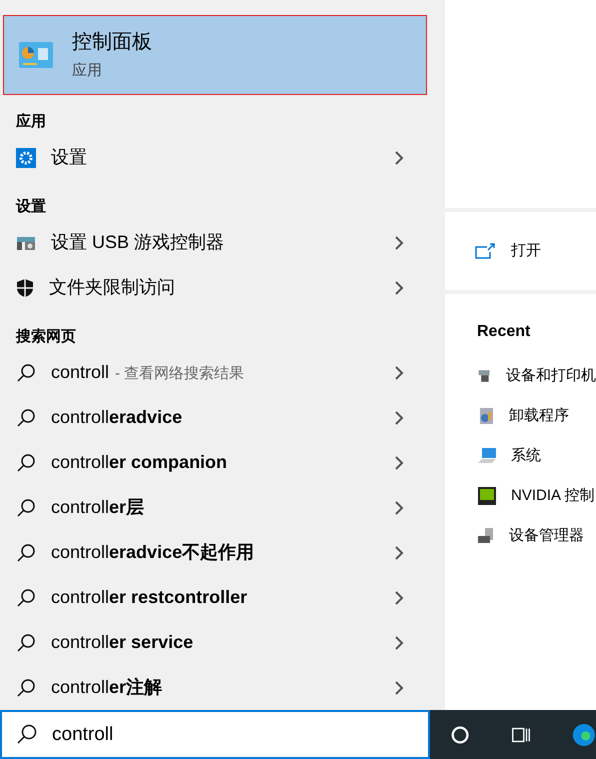 The height and width of the screenshot is (759, 596). Describe the element at coordinates (215, 552) in the screenshot. I see `result-item: controlleradvice不起作用` at that location.